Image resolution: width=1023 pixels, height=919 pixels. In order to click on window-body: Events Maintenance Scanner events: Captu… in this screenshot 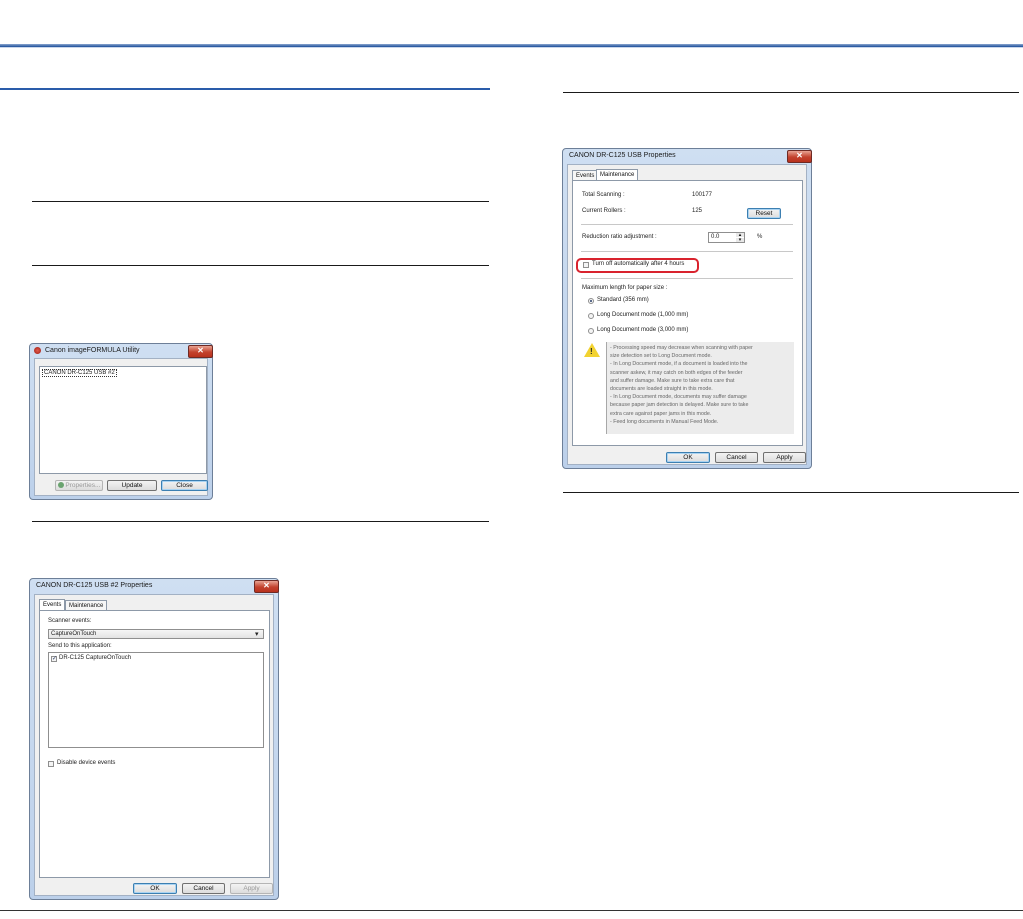, I will do `click(154, 745)`.